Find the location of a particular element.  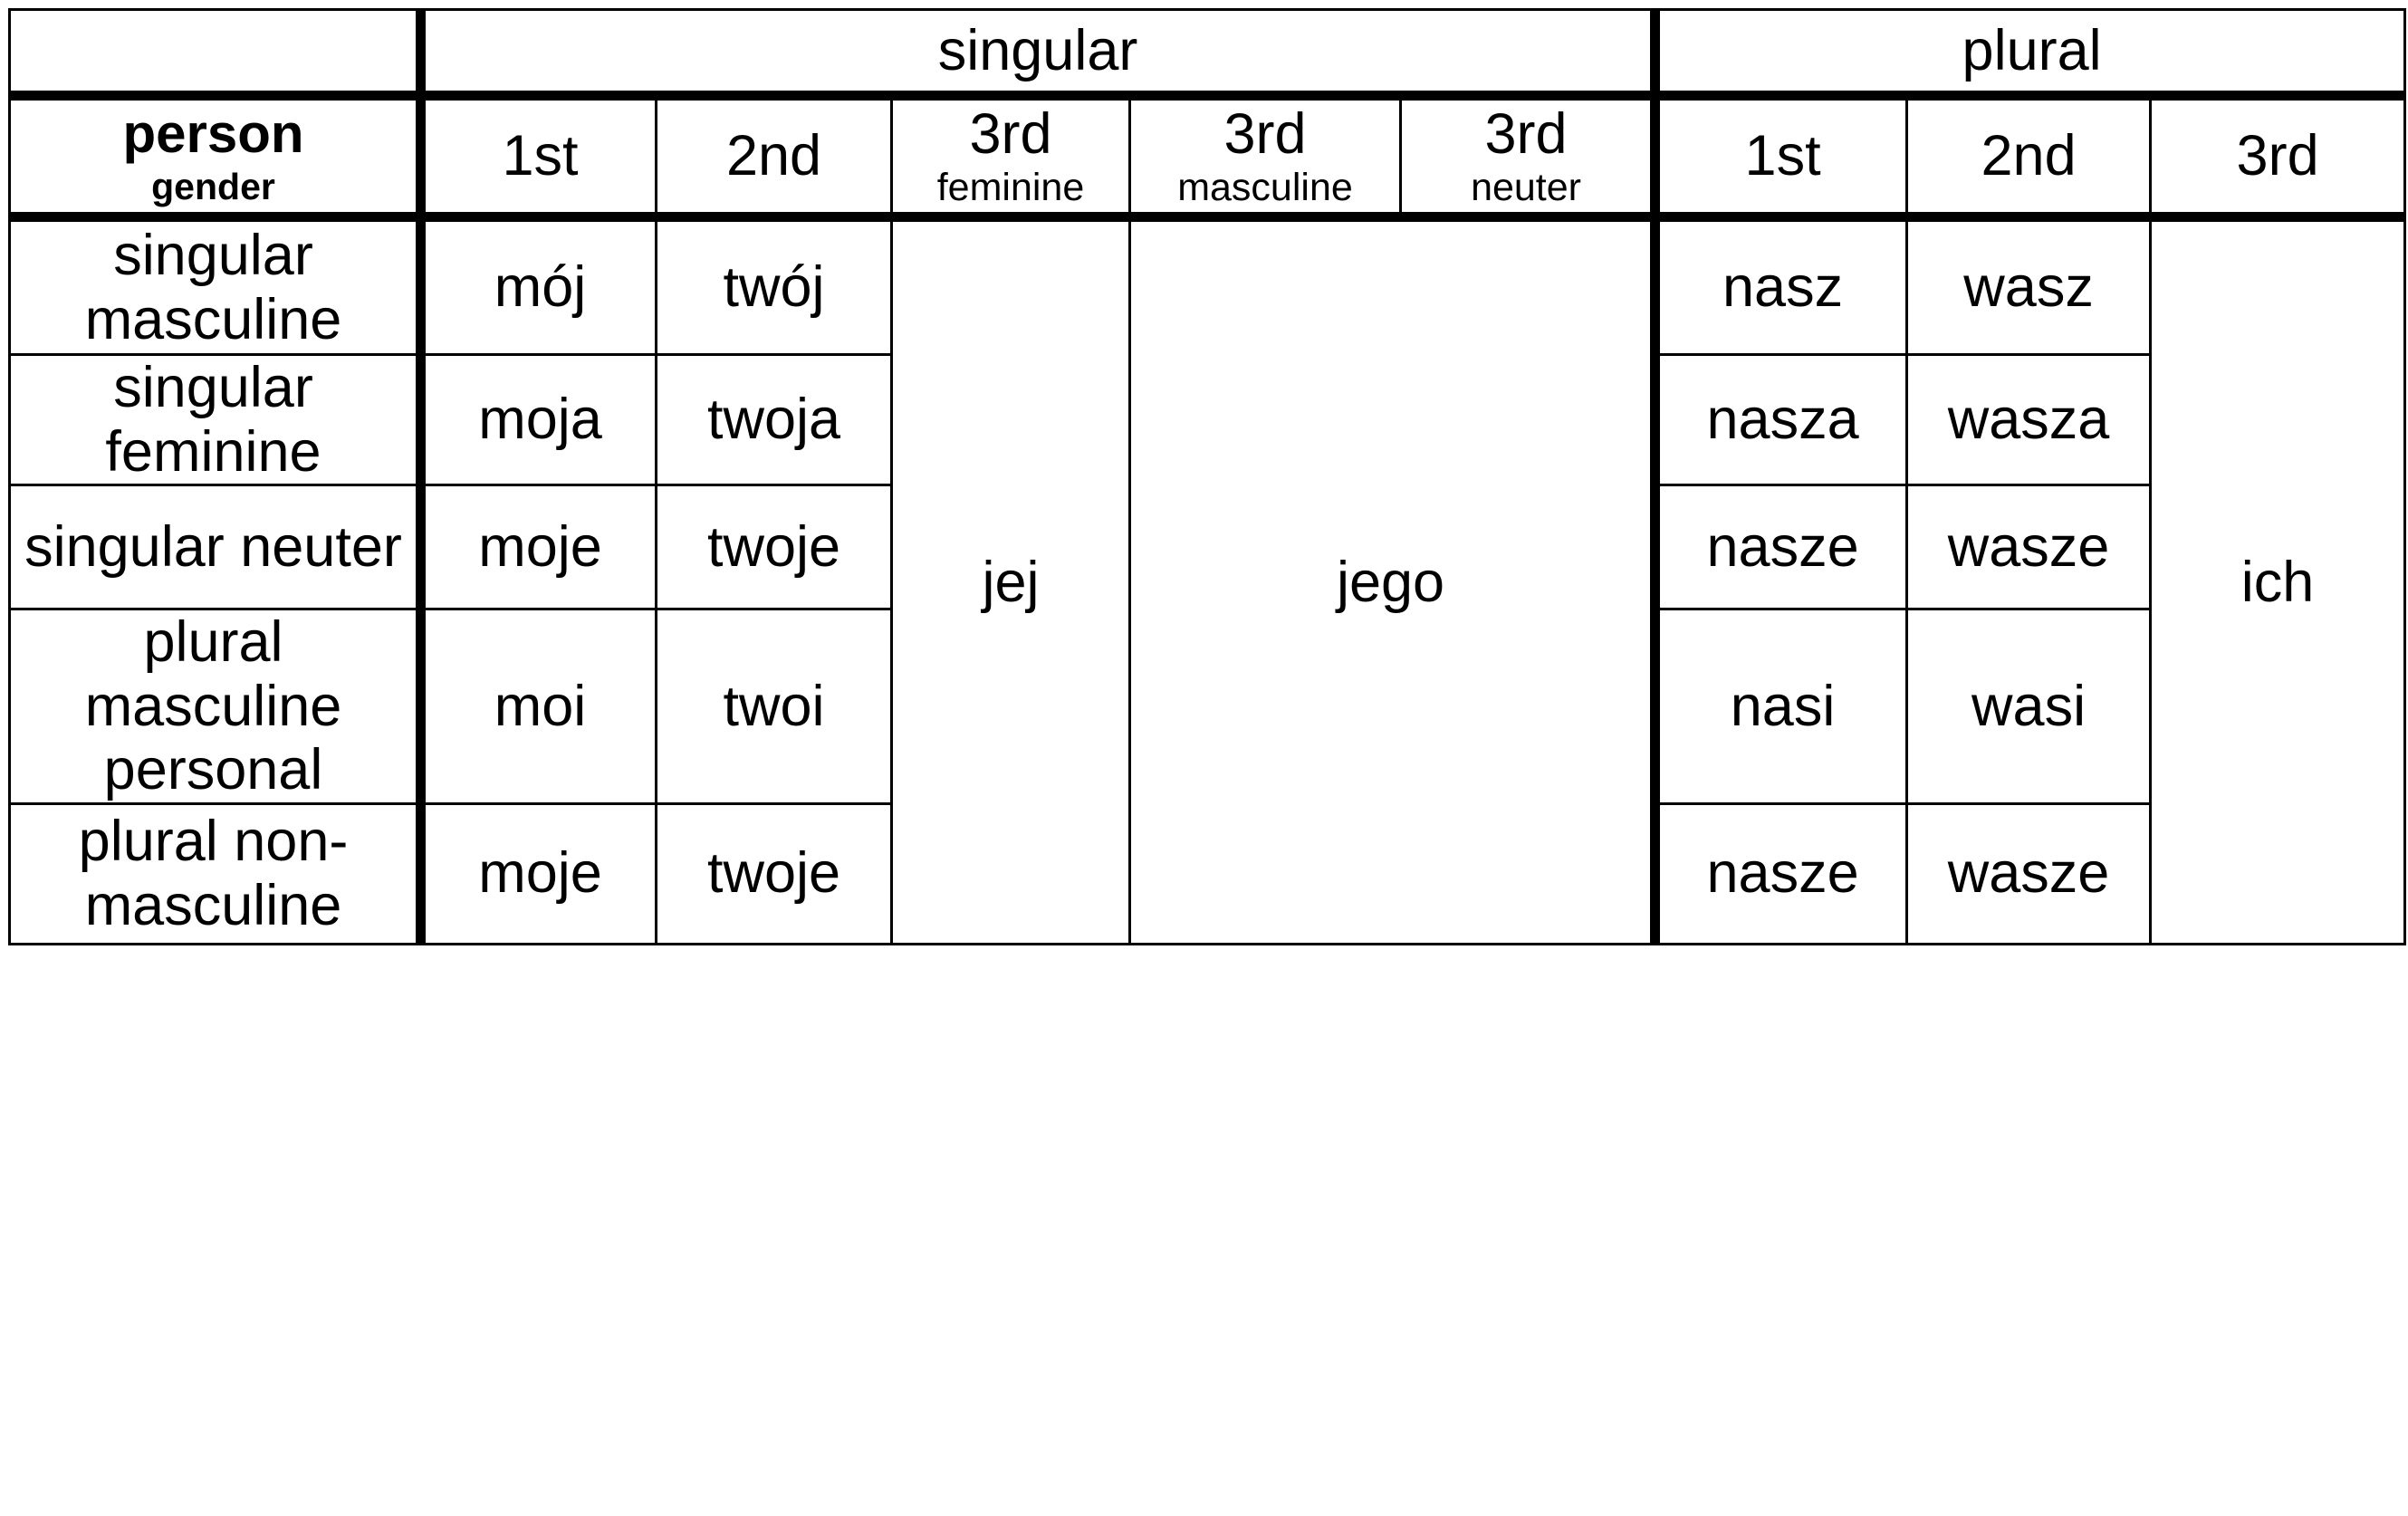

column-header-sg-3rd-neuter: 3rd neuter is located at coordinates (1530, 158).